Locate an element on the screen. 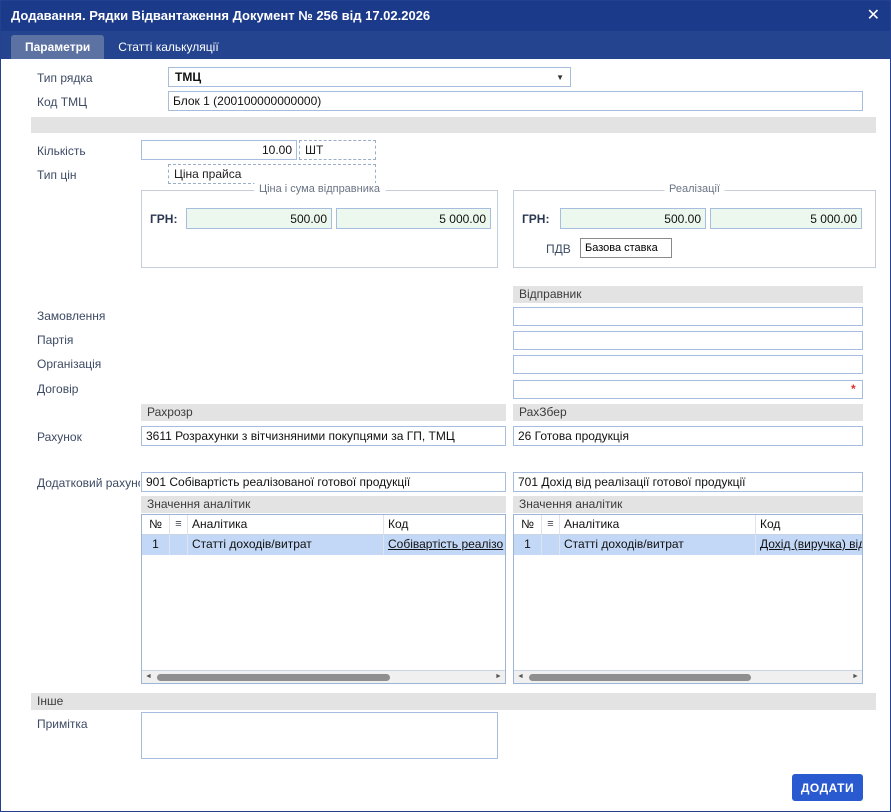  organization-label: Організація is located at coordinates (69, 364).